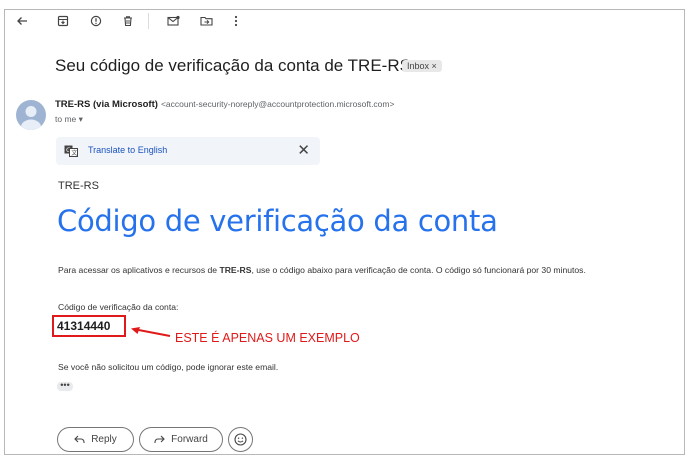  Describe the element at coordinates (303, 150) in the screenshot. I see `close-icon: ✕` at that location.